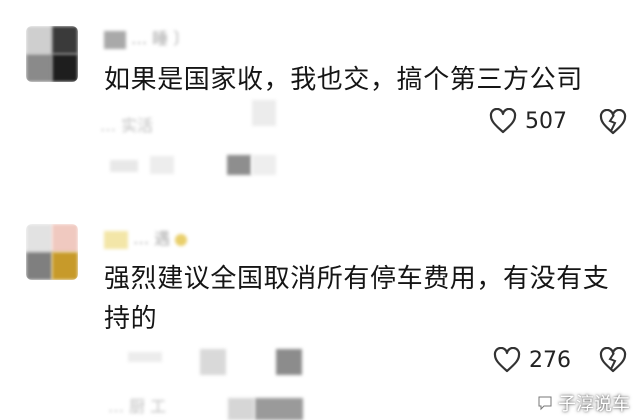  I want to click on like-count: 276, so click(550, 360).